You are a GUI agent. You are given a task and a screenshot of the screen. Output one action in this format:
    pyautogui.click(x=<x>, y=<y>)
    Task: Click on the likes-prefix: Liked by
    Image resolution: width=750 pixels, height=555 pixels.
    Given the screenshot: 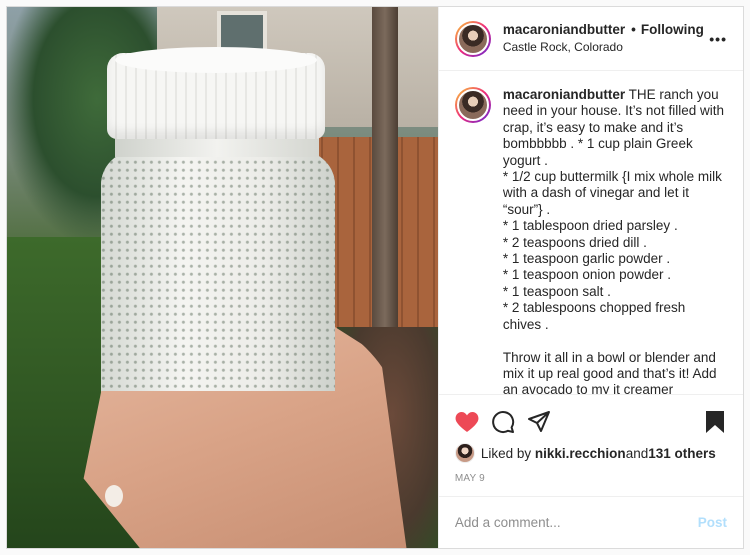 What is the action you would take?
    pyautogui.click(x=506, y=453)
    